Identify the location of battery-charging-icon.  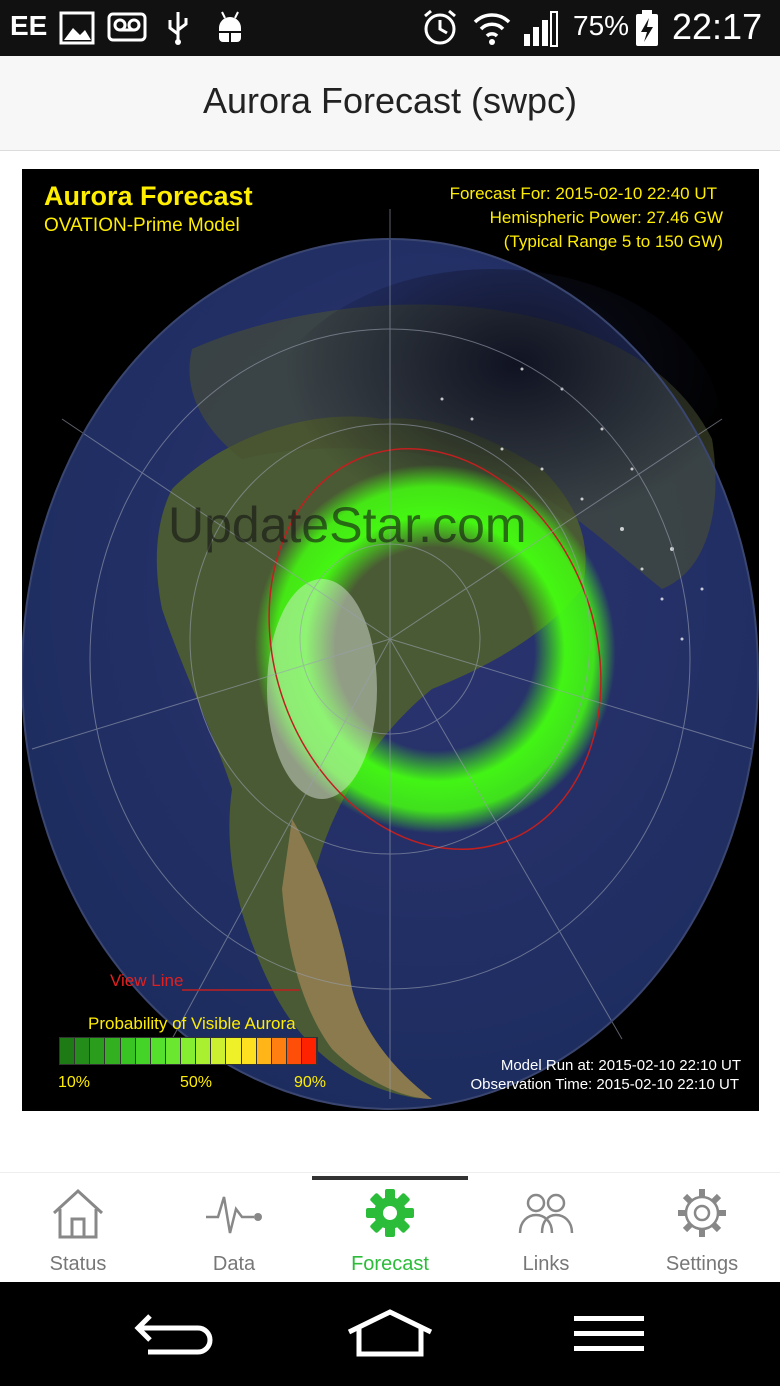
(647, 28).